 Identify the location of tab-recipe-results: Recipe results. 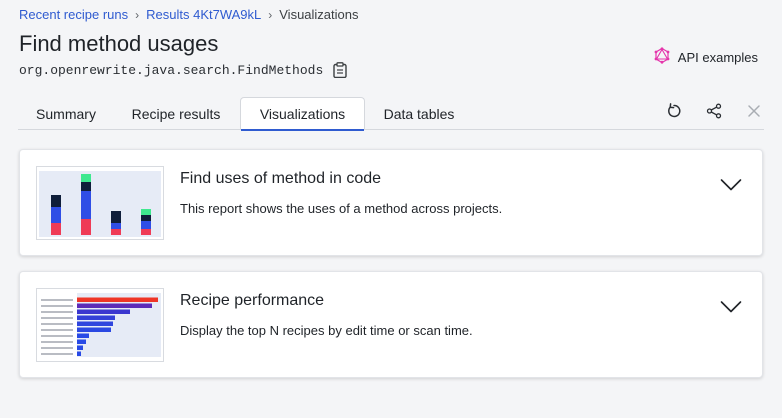
(176, 113).